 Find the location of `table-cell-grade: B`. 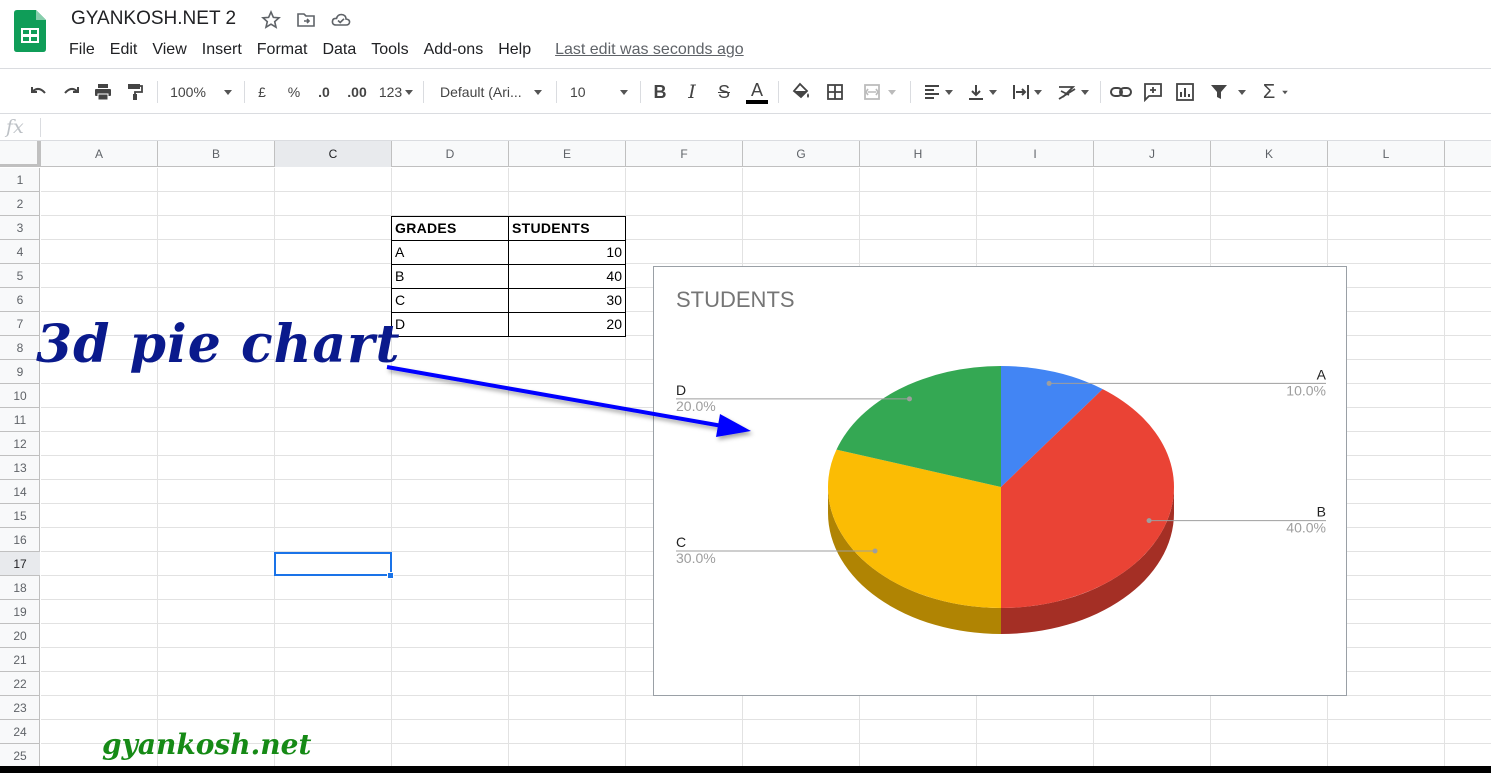

table-cell-grade: B is located at coordinates (450, 276).